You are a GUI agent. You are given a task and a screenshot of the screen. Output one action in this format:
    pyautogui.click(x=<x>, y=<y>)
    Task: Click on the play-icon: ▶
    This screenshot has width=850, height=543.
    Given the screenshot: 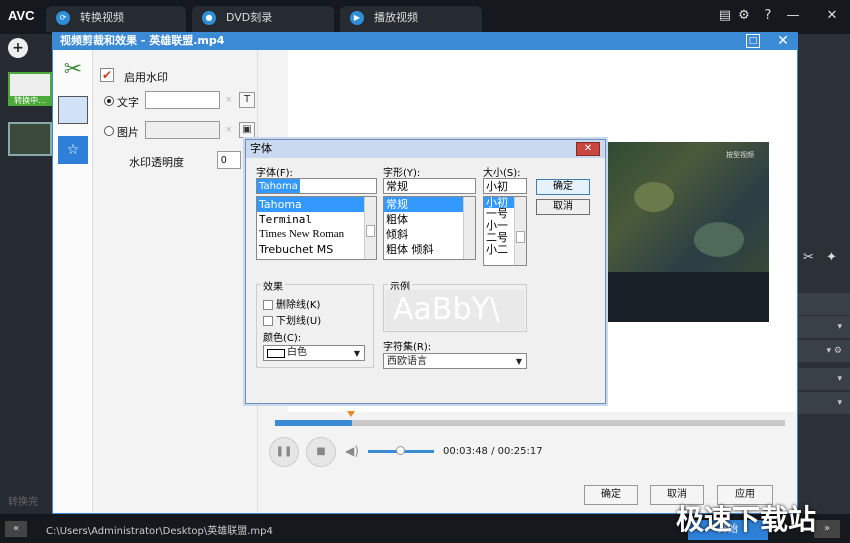 What is the action you would take?
    pyautogui.click(x=357, y=18)
    